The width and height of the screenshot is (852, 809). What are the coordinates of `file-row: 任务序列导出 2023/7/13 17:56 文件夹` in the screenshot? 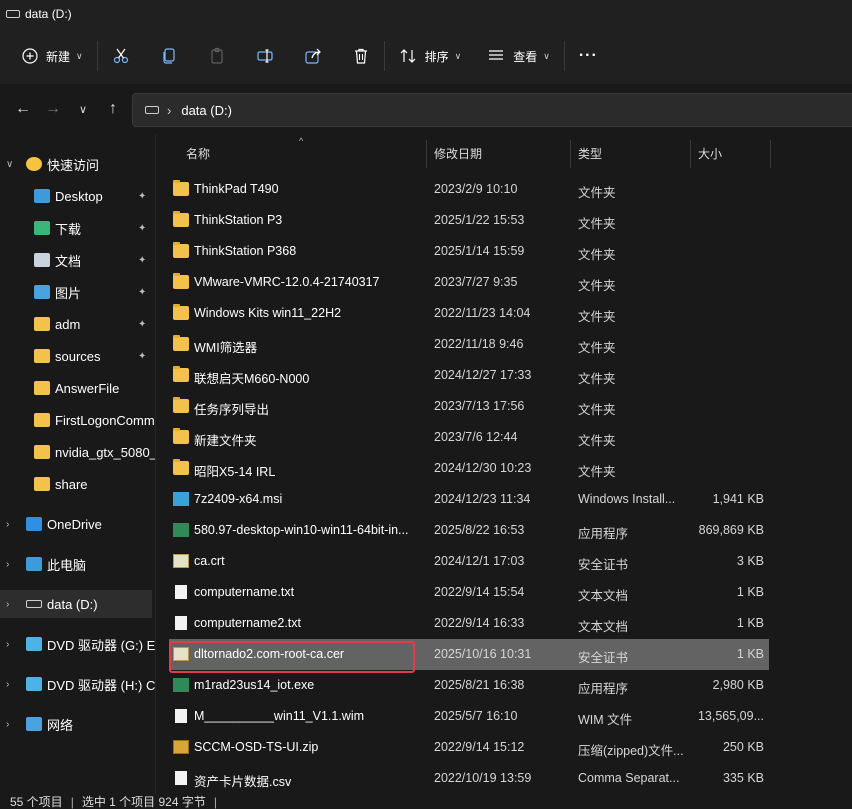 It's located at (469, 406).